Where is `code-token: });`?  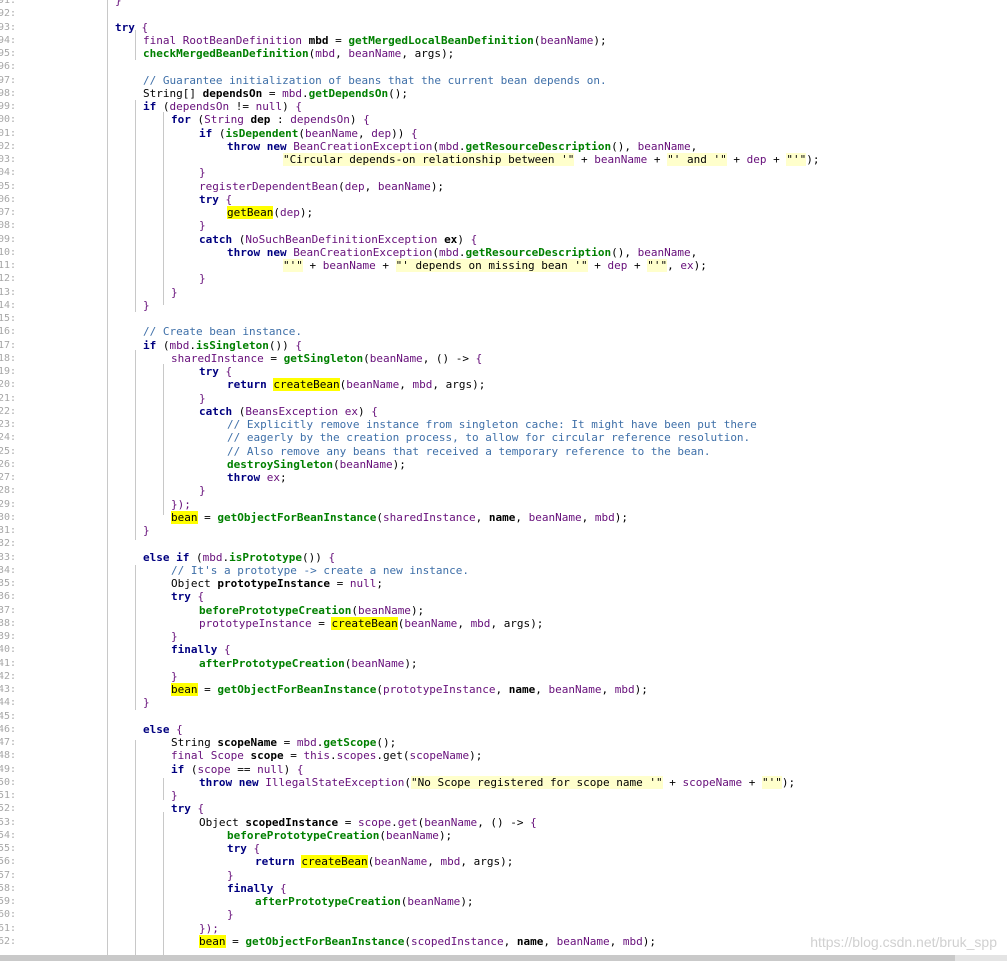
code-token: }); is located at coordinates (181, 504).